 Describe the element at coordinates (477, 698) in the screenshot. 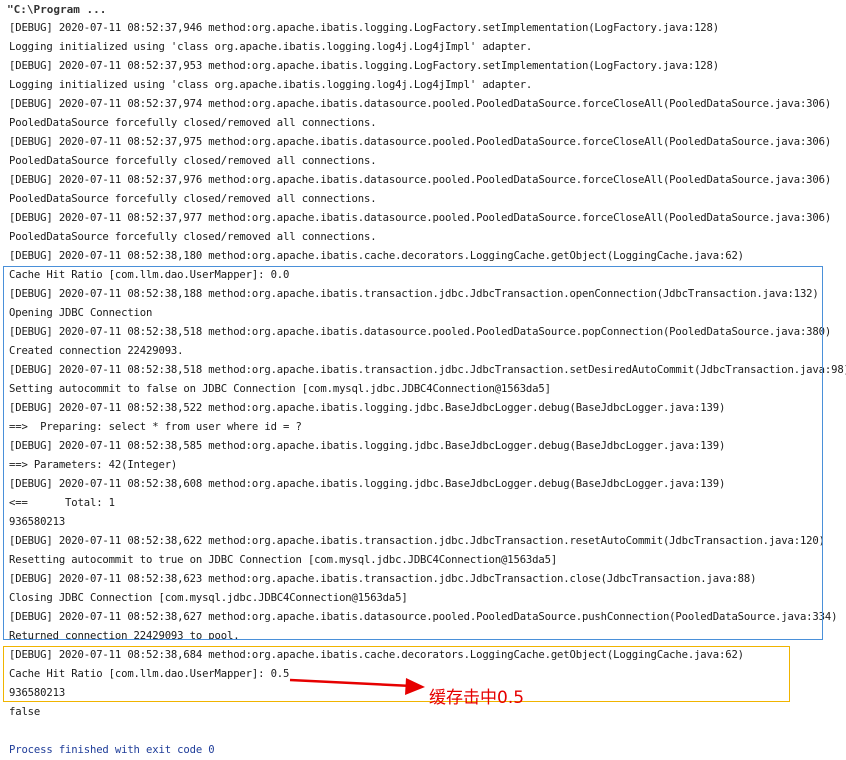

I see `annotation-label: 缓存击中0.5` at that location.